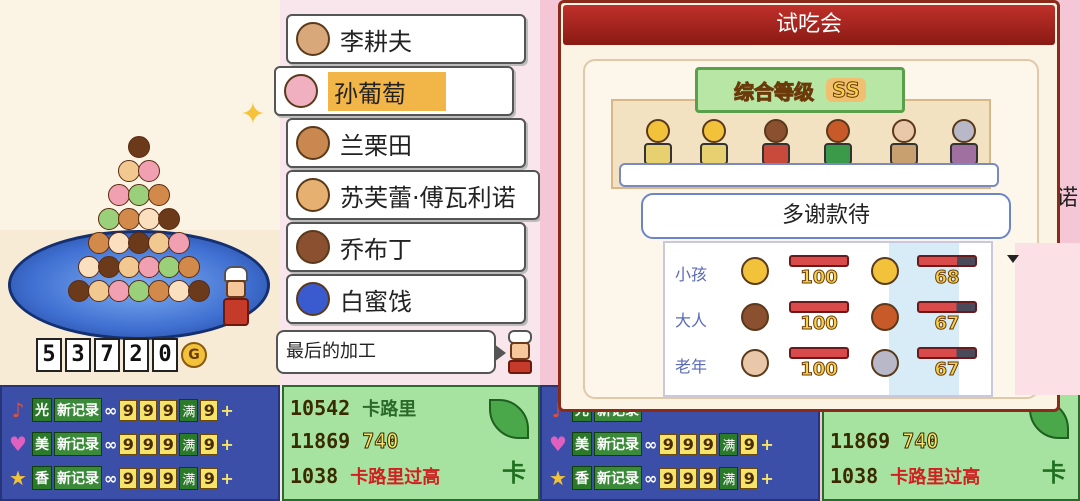 The image size is (1080, 501). Describe the element at coordinates (406, 39) in the screenshot. I see `menu-item-staff: 李耕夫` at that location.